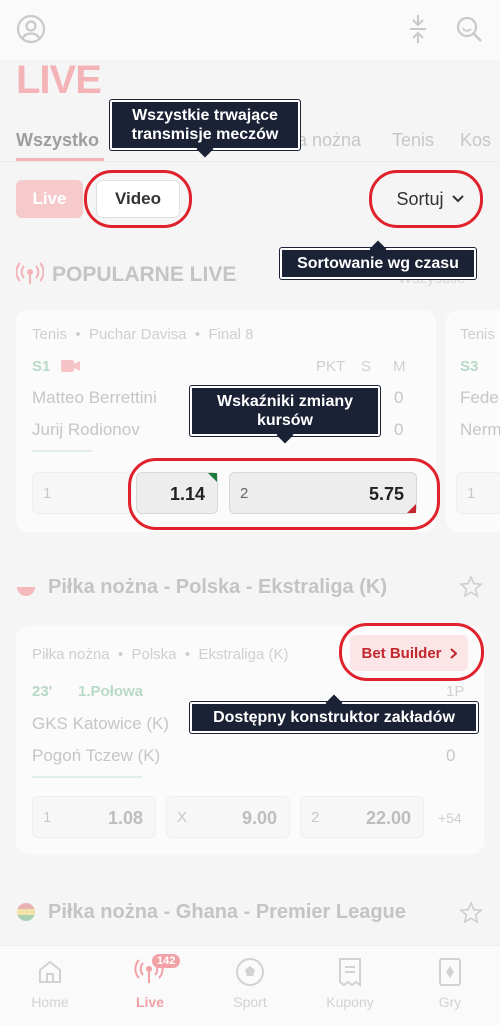 This screenshot has height=1025, width=500. Describe the element at coordinates (150, 985) in the screenshot. I see `nav-live: 142 Live` at that location.